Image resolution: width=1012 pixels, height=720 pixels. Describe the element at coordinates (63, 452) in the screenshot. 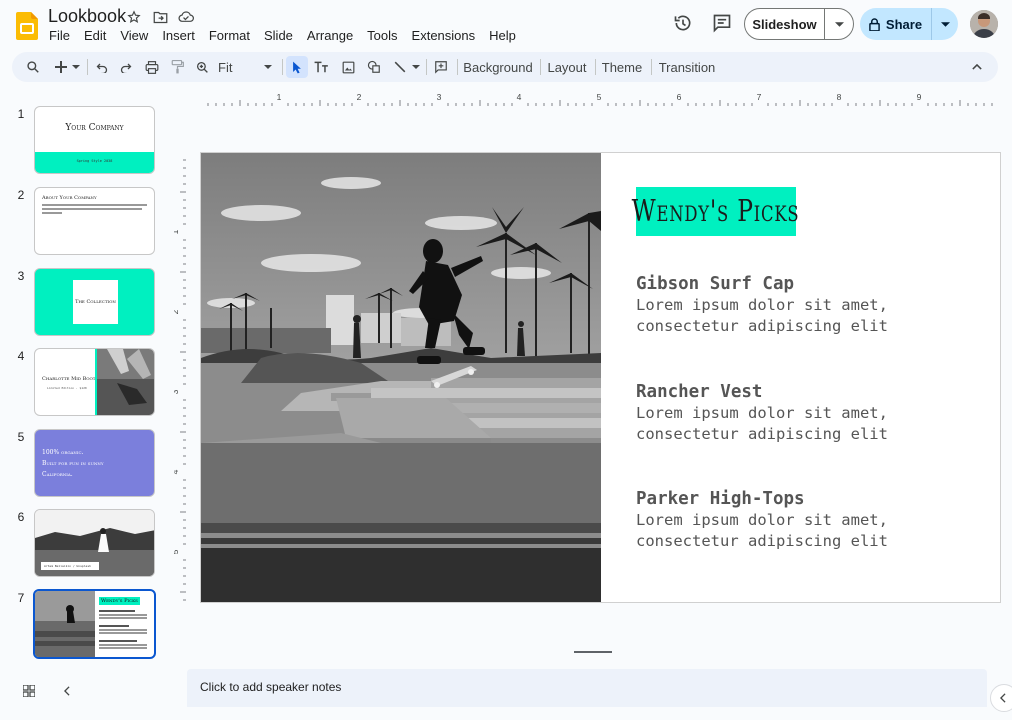

I see `thumb-line: 100% organic.` at that location.